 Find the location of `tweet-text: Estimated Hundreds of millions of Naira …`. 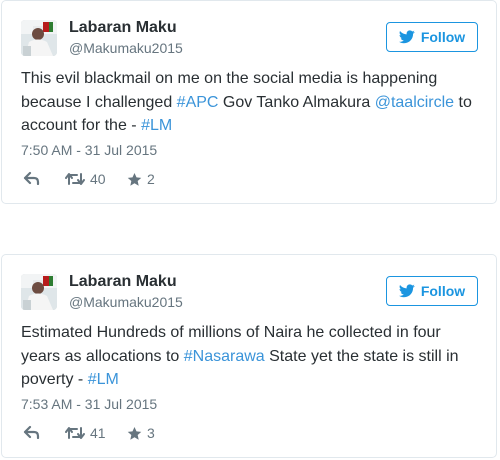

tweet-text: Estimated Hundreds of millions of Naira … is located at coordinates (252, 356).